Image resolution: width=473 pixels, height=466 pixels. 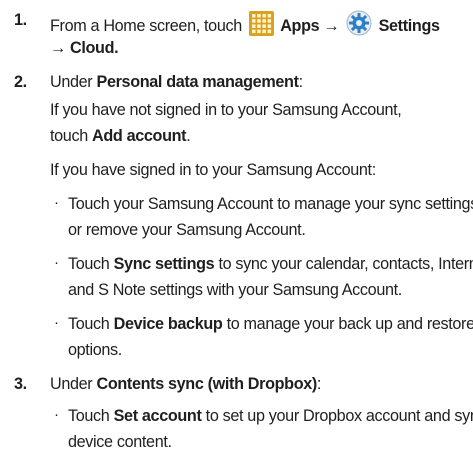 I want to click on not-signed-line-2: touch Add account., so click(x=120, y=136).